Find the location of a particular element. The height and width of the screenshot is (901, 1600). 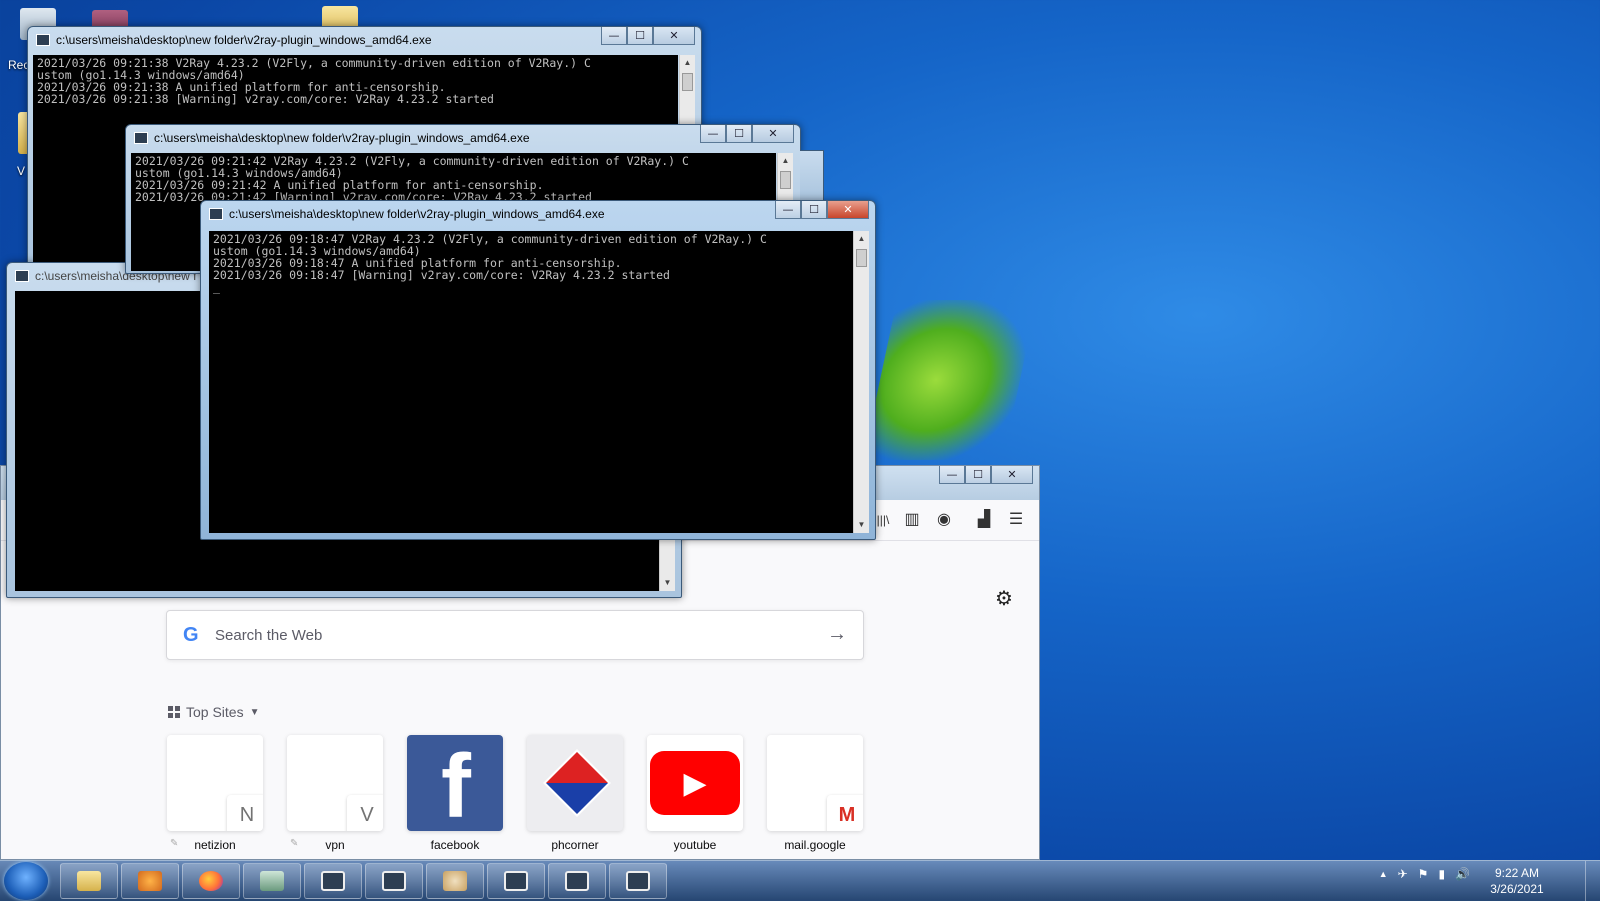

console-line: _ is located at coordinates (216, 287).